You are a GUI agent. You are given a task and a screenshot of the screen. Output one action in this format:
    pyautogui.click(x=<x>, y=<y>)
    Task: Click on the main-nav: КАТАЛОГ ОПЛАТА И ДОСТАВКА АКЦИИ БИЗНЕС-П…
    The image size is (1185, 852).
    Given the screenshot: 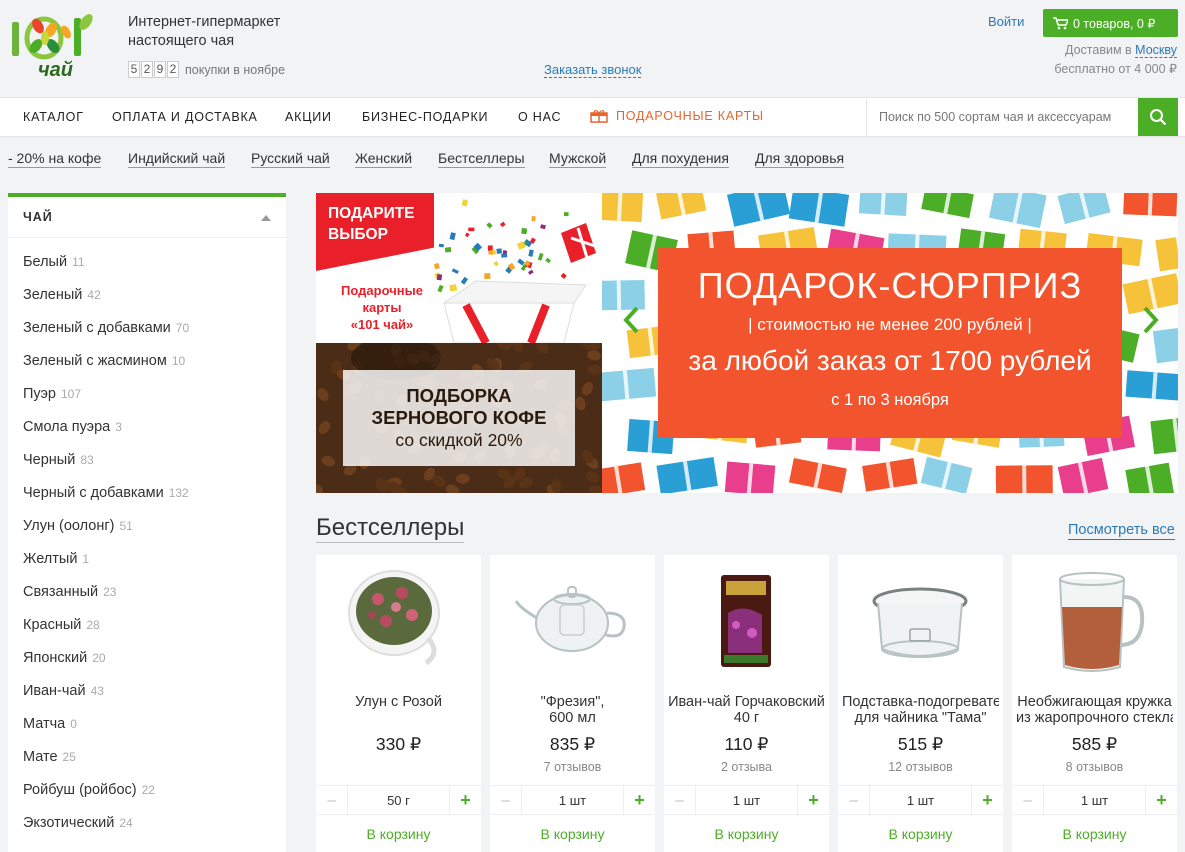 What is the action you would take?
    pyautogui.click(x=592, y=117)
    